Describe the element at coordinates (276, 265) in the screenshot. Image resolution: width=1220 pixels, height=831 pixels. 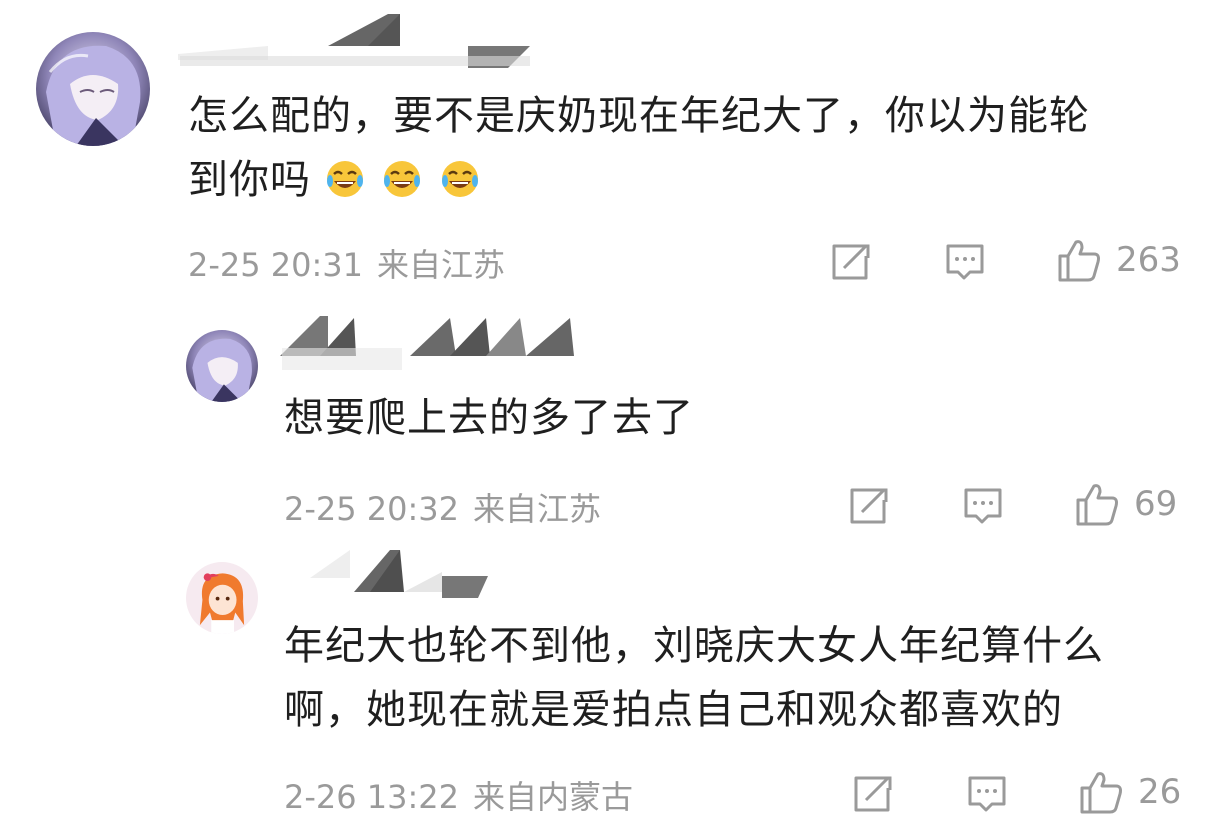
I see `comment-time: 2-25 20:31` at that location.